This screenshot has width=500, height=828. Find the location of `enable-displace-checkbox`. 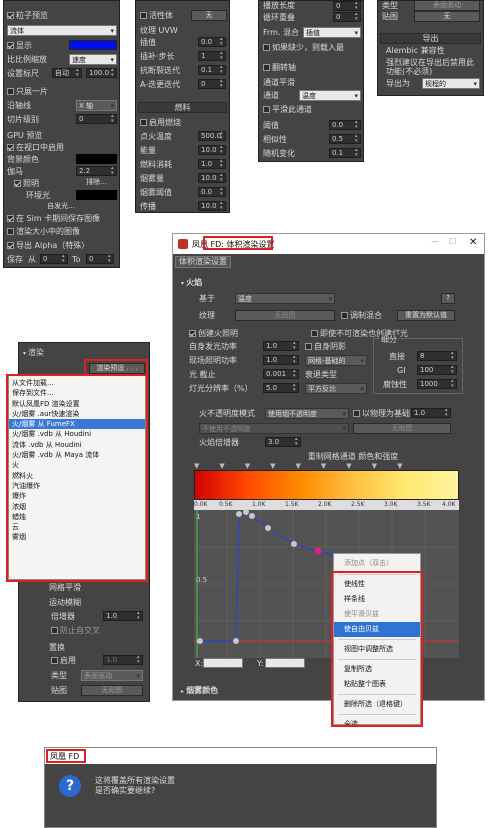

enable-displace-checkbox is located at coordinates (54, 660).